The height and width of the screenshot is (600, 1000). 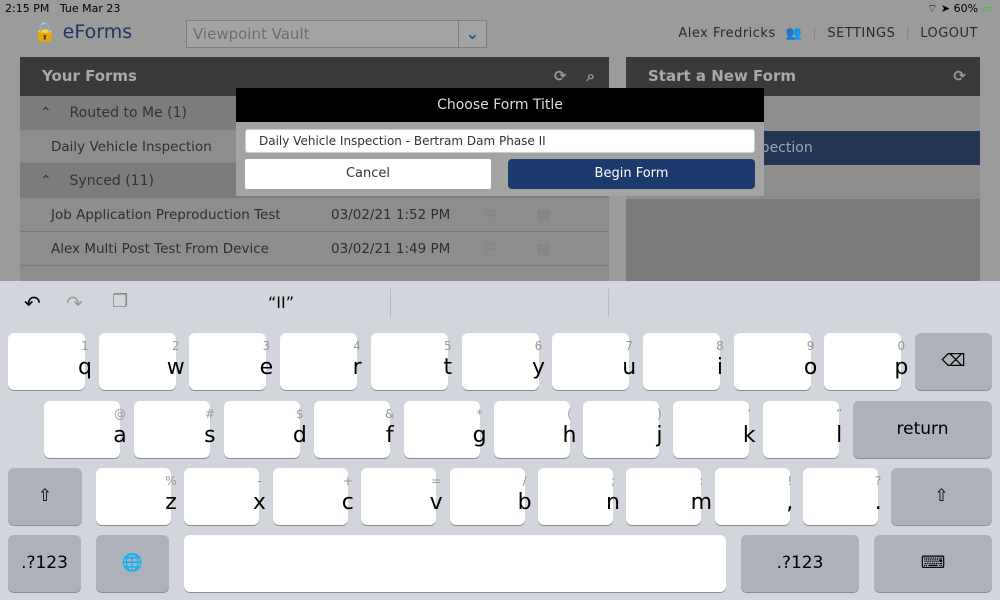 I want to click on numbers-label: .?123, so click(x=44, y=563).